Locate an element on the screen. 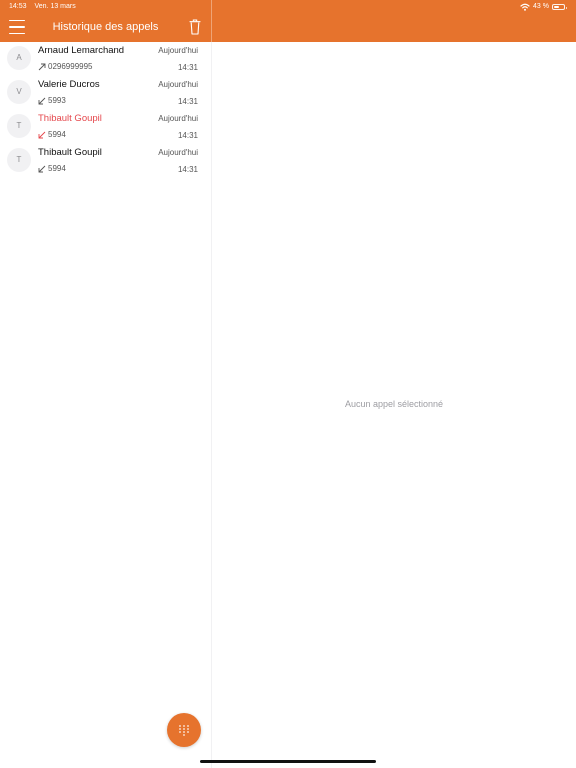 The width and height of the screenshot is (576, 768). avatar: A is located at coordinates (19, 58).